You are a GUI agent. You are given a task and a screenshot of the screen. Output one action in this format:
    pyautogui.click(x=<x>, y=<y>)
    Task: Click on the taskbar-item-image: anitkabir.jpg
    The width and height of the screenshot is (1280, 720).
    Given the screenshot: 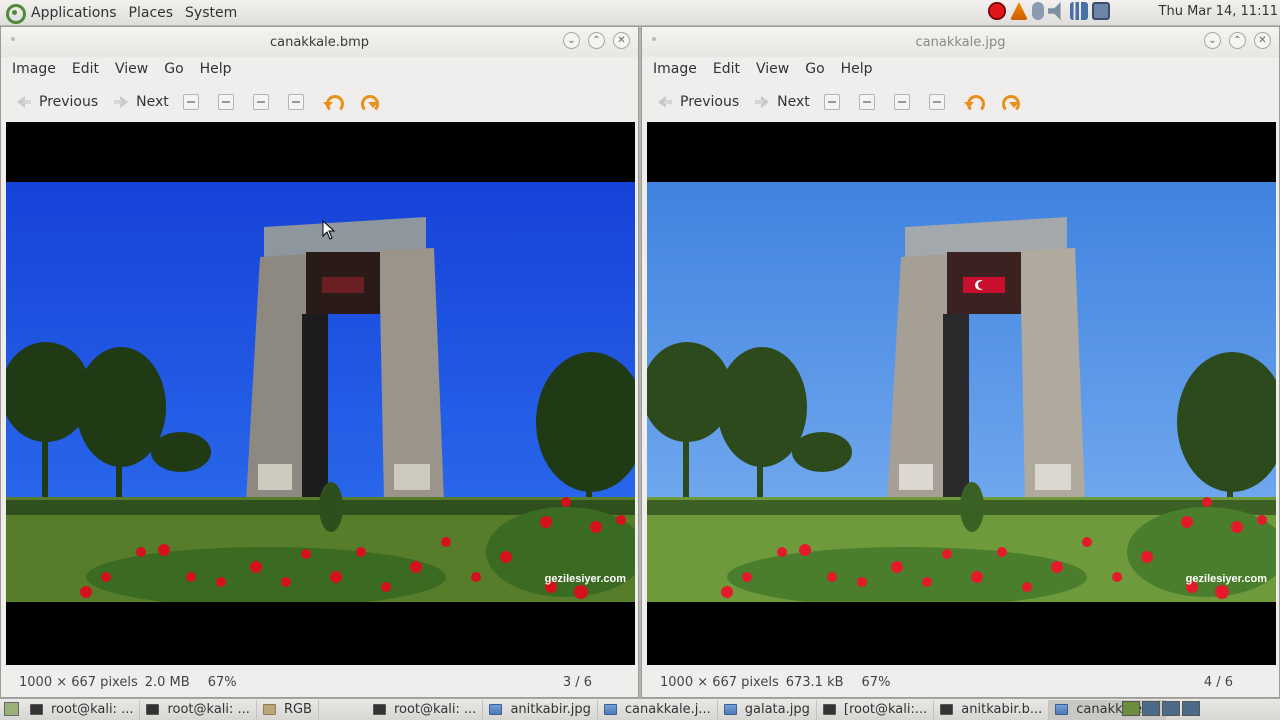 What is the action you would take?
    pyautogui.click(x=540, y=709)
    